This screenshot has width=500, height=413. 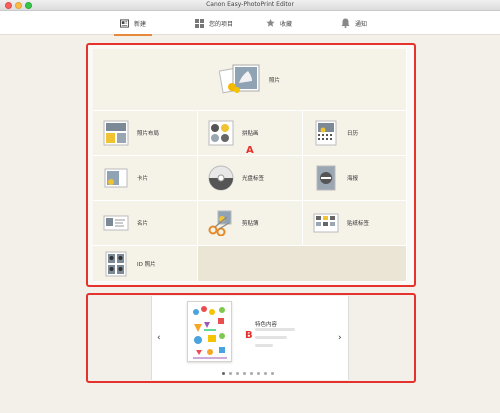 What do you see at coordinates (274, 80) in the screenshot?
I see `menu-item-photo-label: 照片` at bounding box center [274, 80].